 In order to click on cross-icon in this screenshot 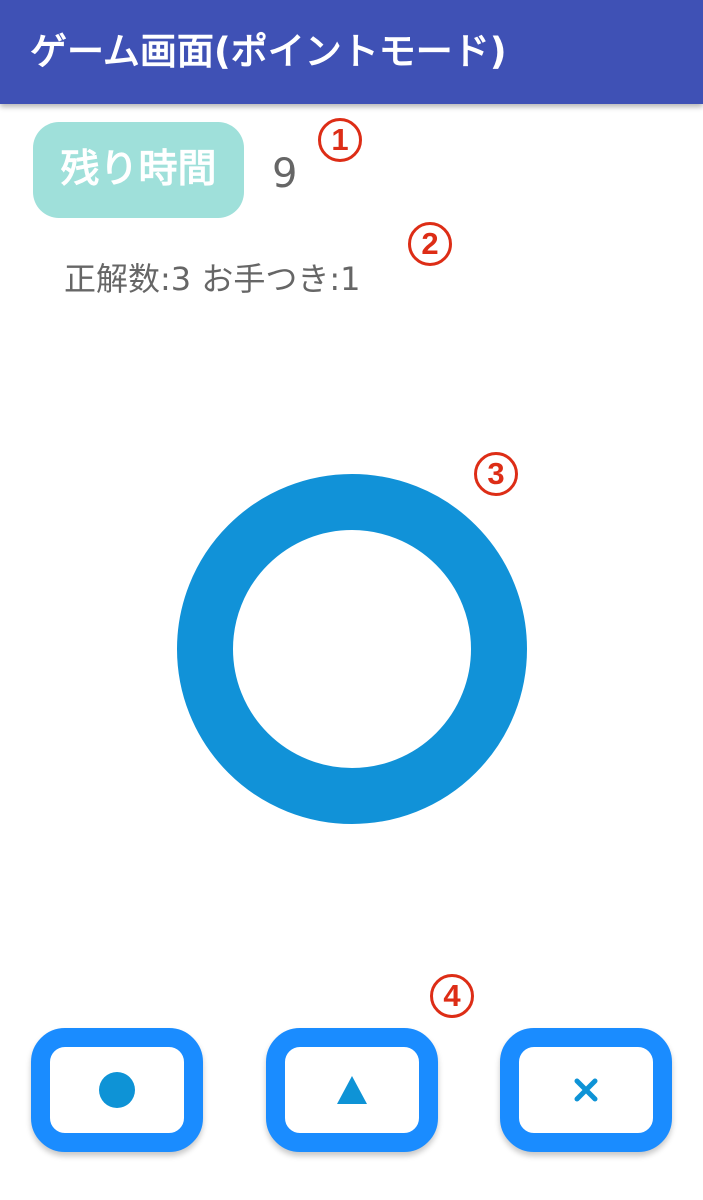, I will do `click(586, 1090)`.